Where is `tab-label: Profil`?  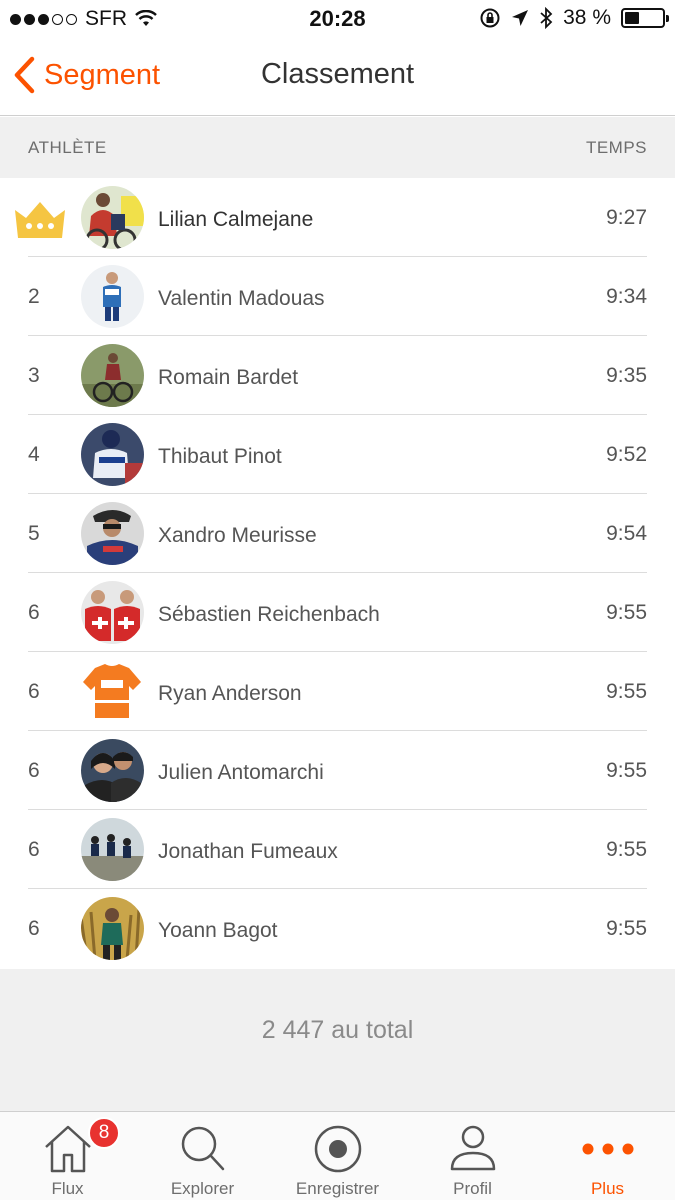
tab-label: Profil is located at coordinates (472, 1188).